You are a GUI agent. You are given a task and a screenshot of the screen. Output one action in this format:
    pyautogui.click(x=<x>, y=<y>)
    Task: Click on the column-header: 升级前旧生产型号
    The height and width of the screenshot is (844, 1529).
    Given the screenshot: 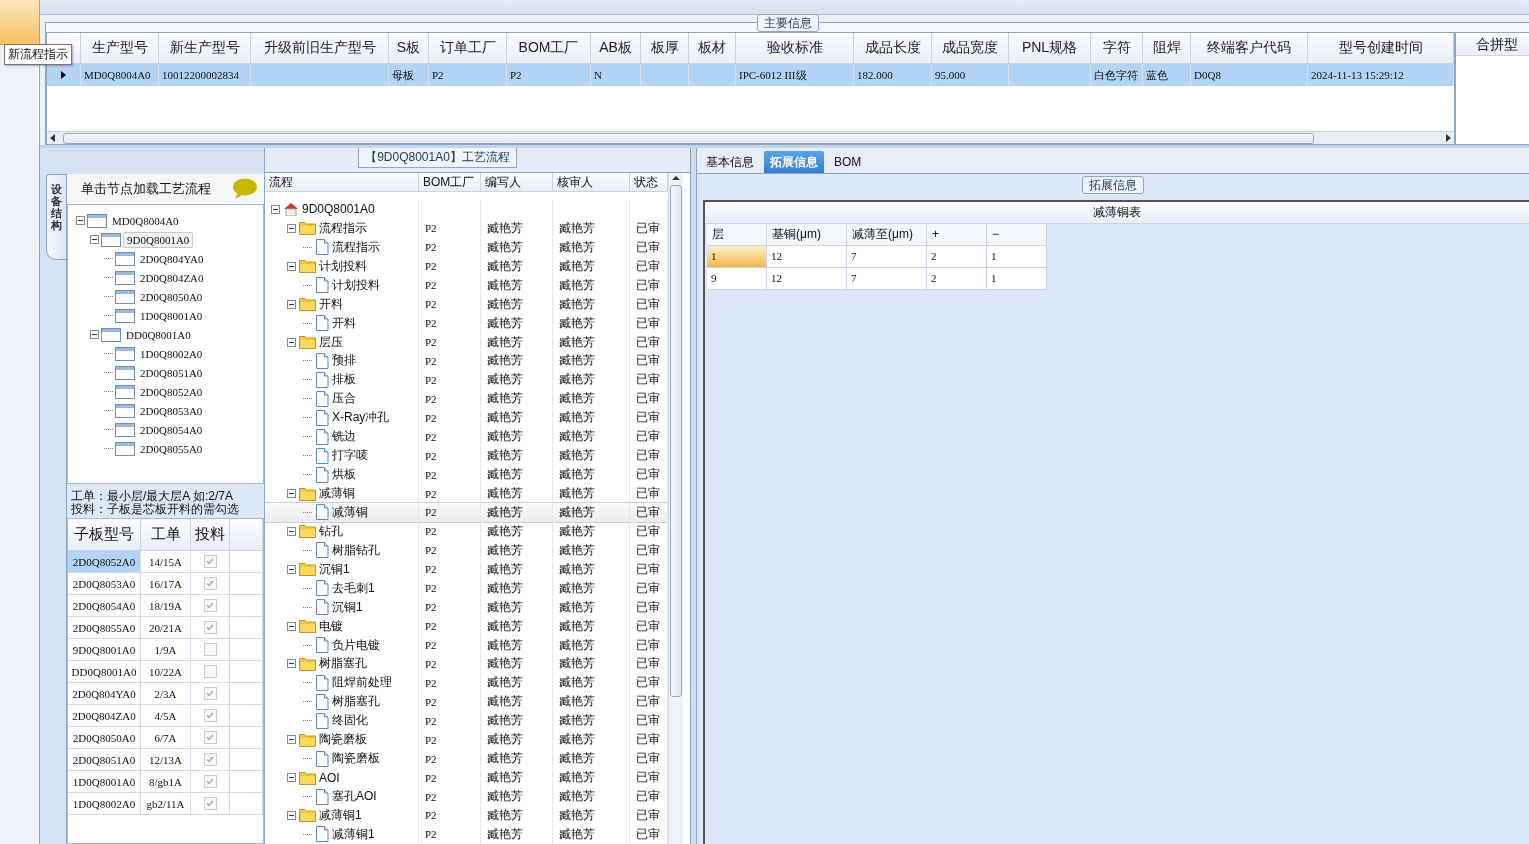 What is the action you would take?
    pyautogui.click(x=320, y=48)
    